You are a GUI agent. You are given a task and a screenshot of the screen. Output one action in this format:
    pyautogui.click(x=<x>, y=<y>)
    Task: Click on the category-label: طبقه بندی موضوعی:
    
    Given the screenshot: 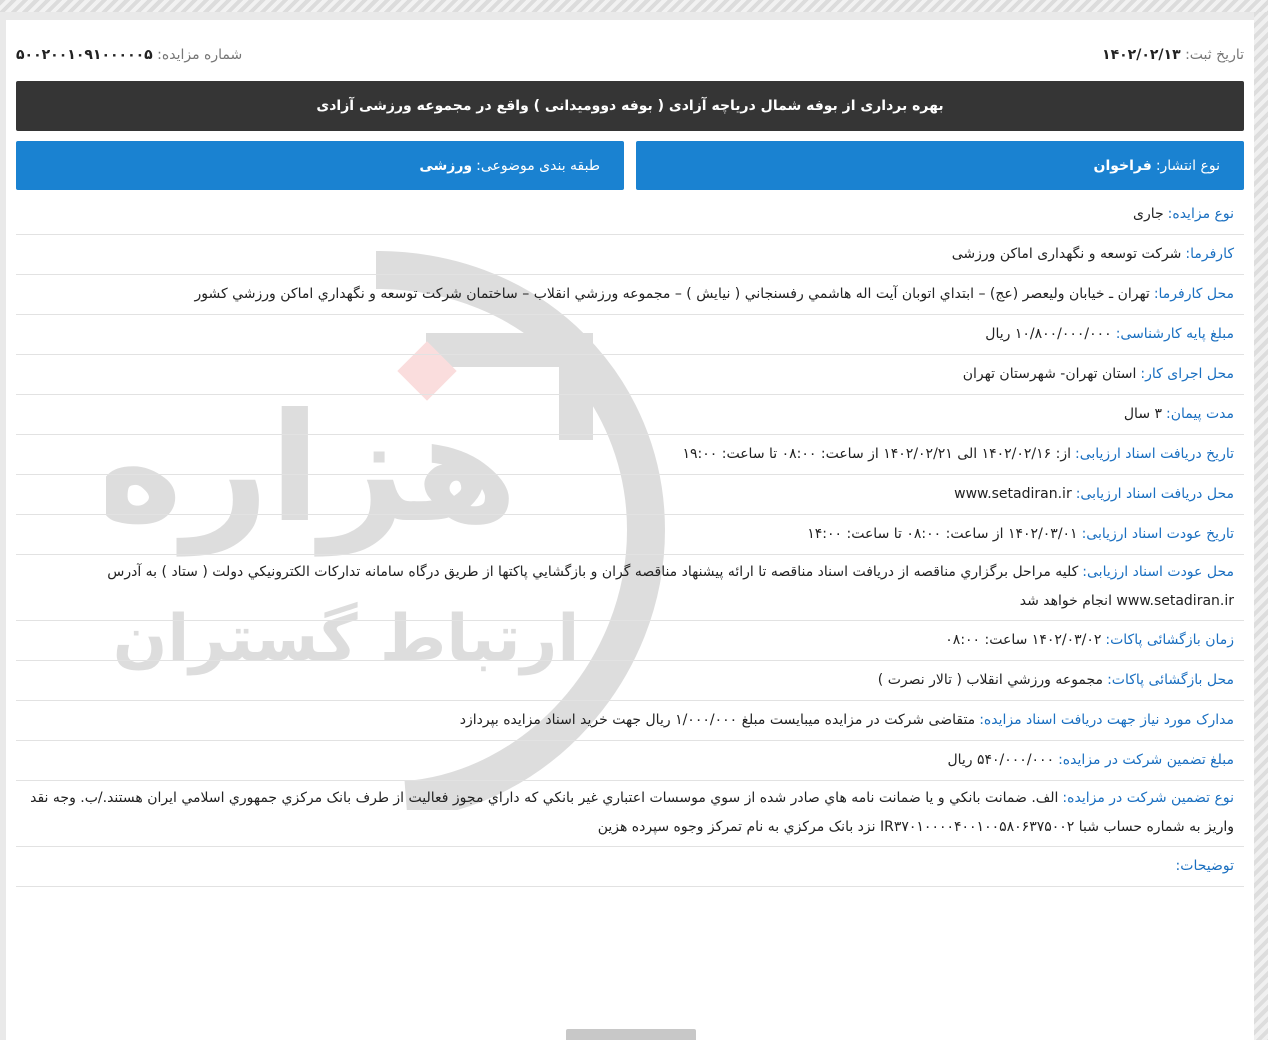 What is the action you would take?
    pyautogui.click(x=538, y=165)
    